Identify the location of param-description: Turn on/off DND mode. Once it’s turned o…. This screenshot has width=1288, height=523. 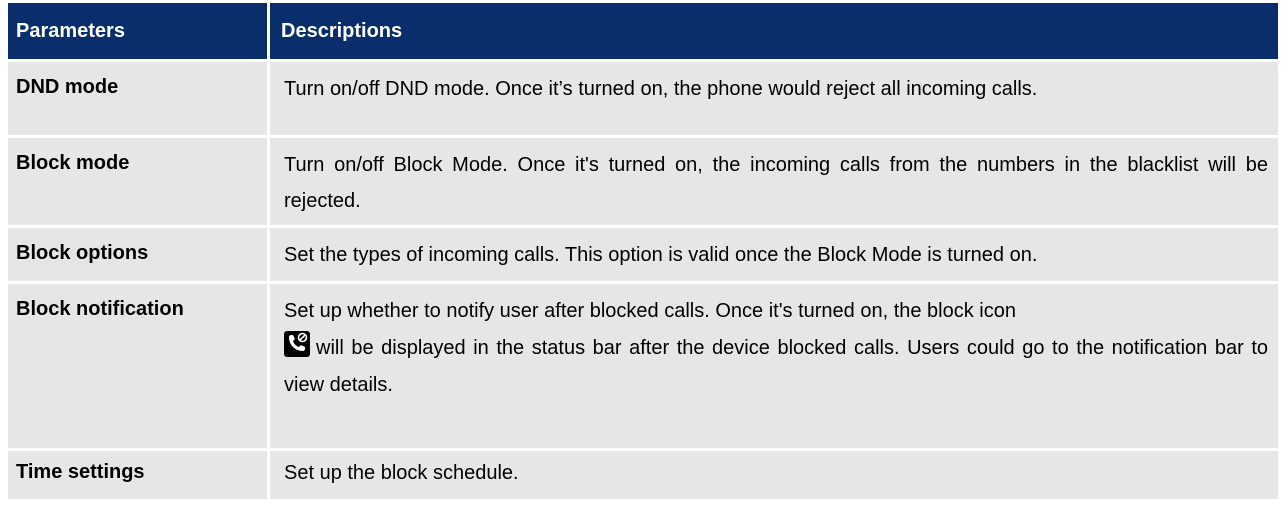
(661, 89).